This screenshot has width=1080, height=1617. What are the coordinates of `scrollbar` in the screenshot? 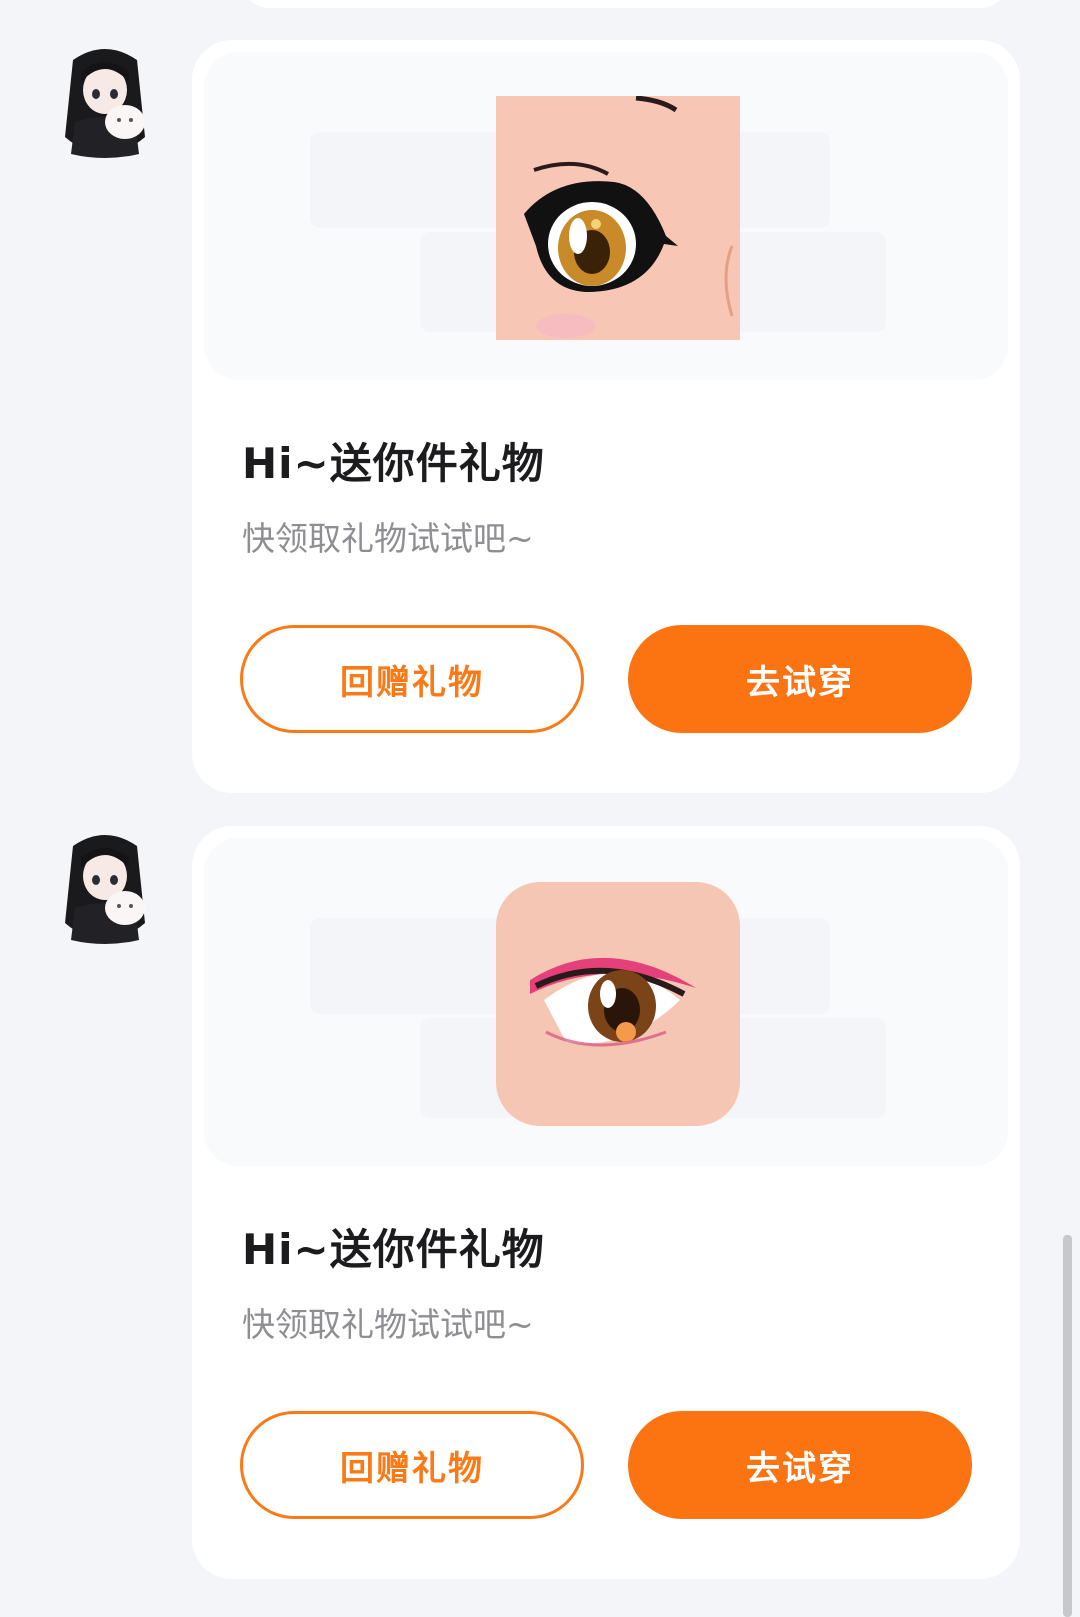 It's located at (1067, 1426).